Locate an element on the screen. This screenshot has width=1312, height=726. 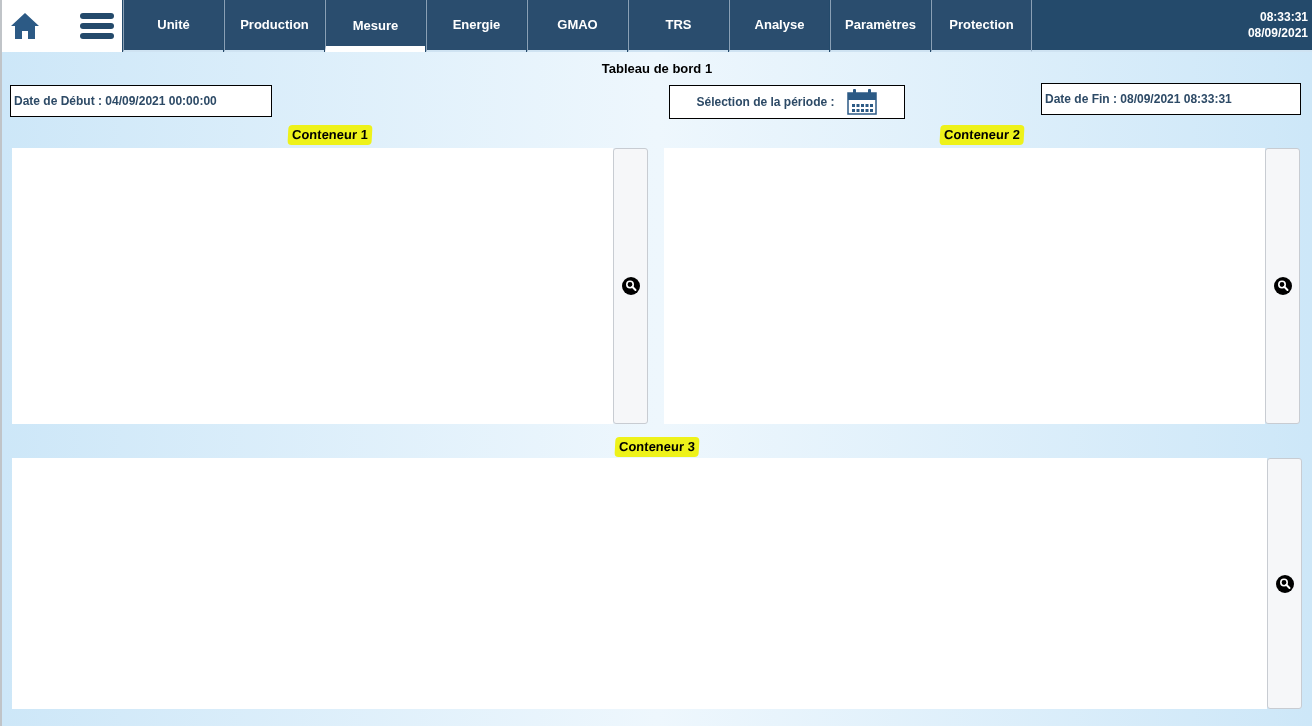
nav-tab: Analyse is located at coordinates (779, 26).